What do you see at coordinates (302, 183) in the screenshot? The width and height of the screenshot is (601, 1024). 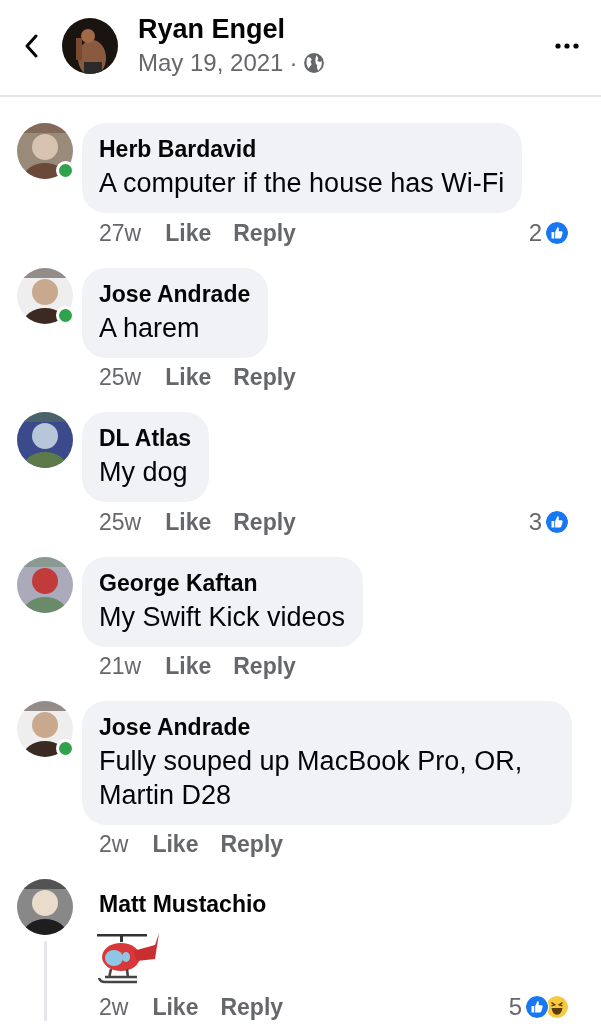 I see `comment-text: A computer if the house has Wi-Fi` at bounding box center [302, 183].